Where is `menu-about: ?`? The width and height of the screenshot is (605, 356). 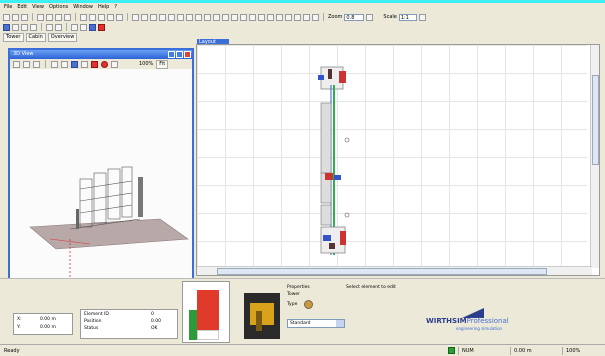 menu-about: ? is located at coordinates (115, 7).